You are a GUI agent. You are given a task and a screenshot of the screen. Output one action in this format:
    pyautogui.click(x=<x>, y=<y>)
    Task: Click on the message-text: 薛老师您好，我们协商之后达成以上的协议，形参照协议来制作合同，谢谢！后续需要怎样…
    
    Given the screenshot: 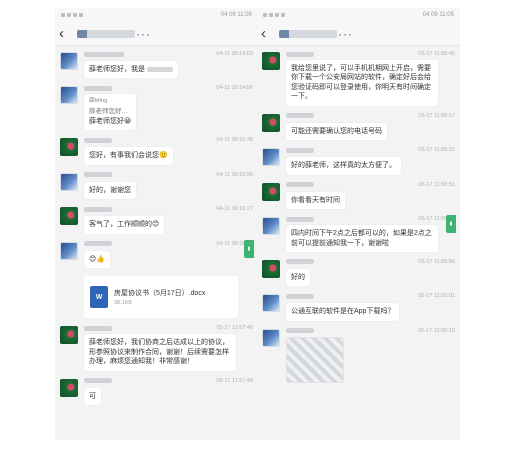 What is the action you would take?
    pyautogui.click(x=159, y=352)
    